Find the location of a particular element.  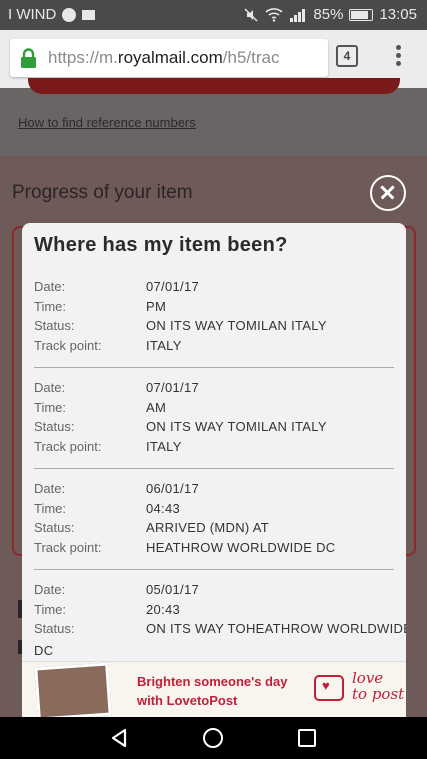

event-date: 05/01/17 is located at coordinates (173, 589).